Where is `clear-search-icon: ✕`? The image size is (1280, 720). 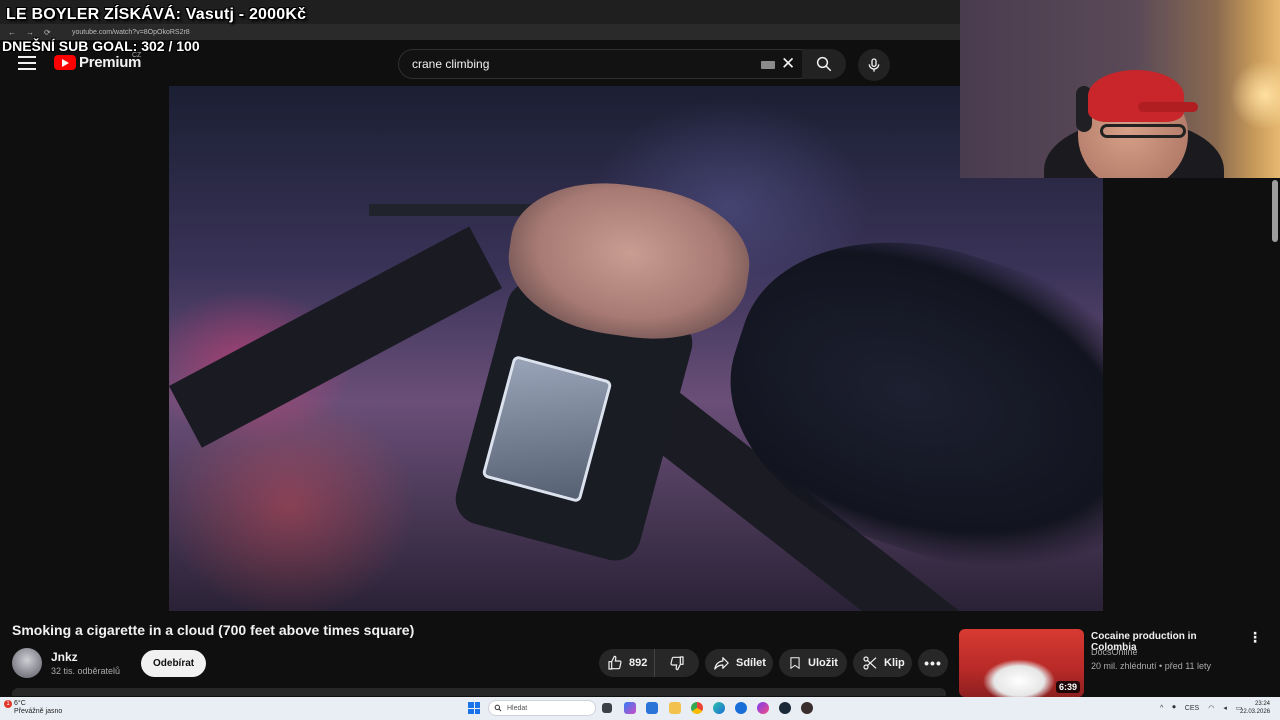
clear-search-icon: ✕ is located at coordinates (788, 64).